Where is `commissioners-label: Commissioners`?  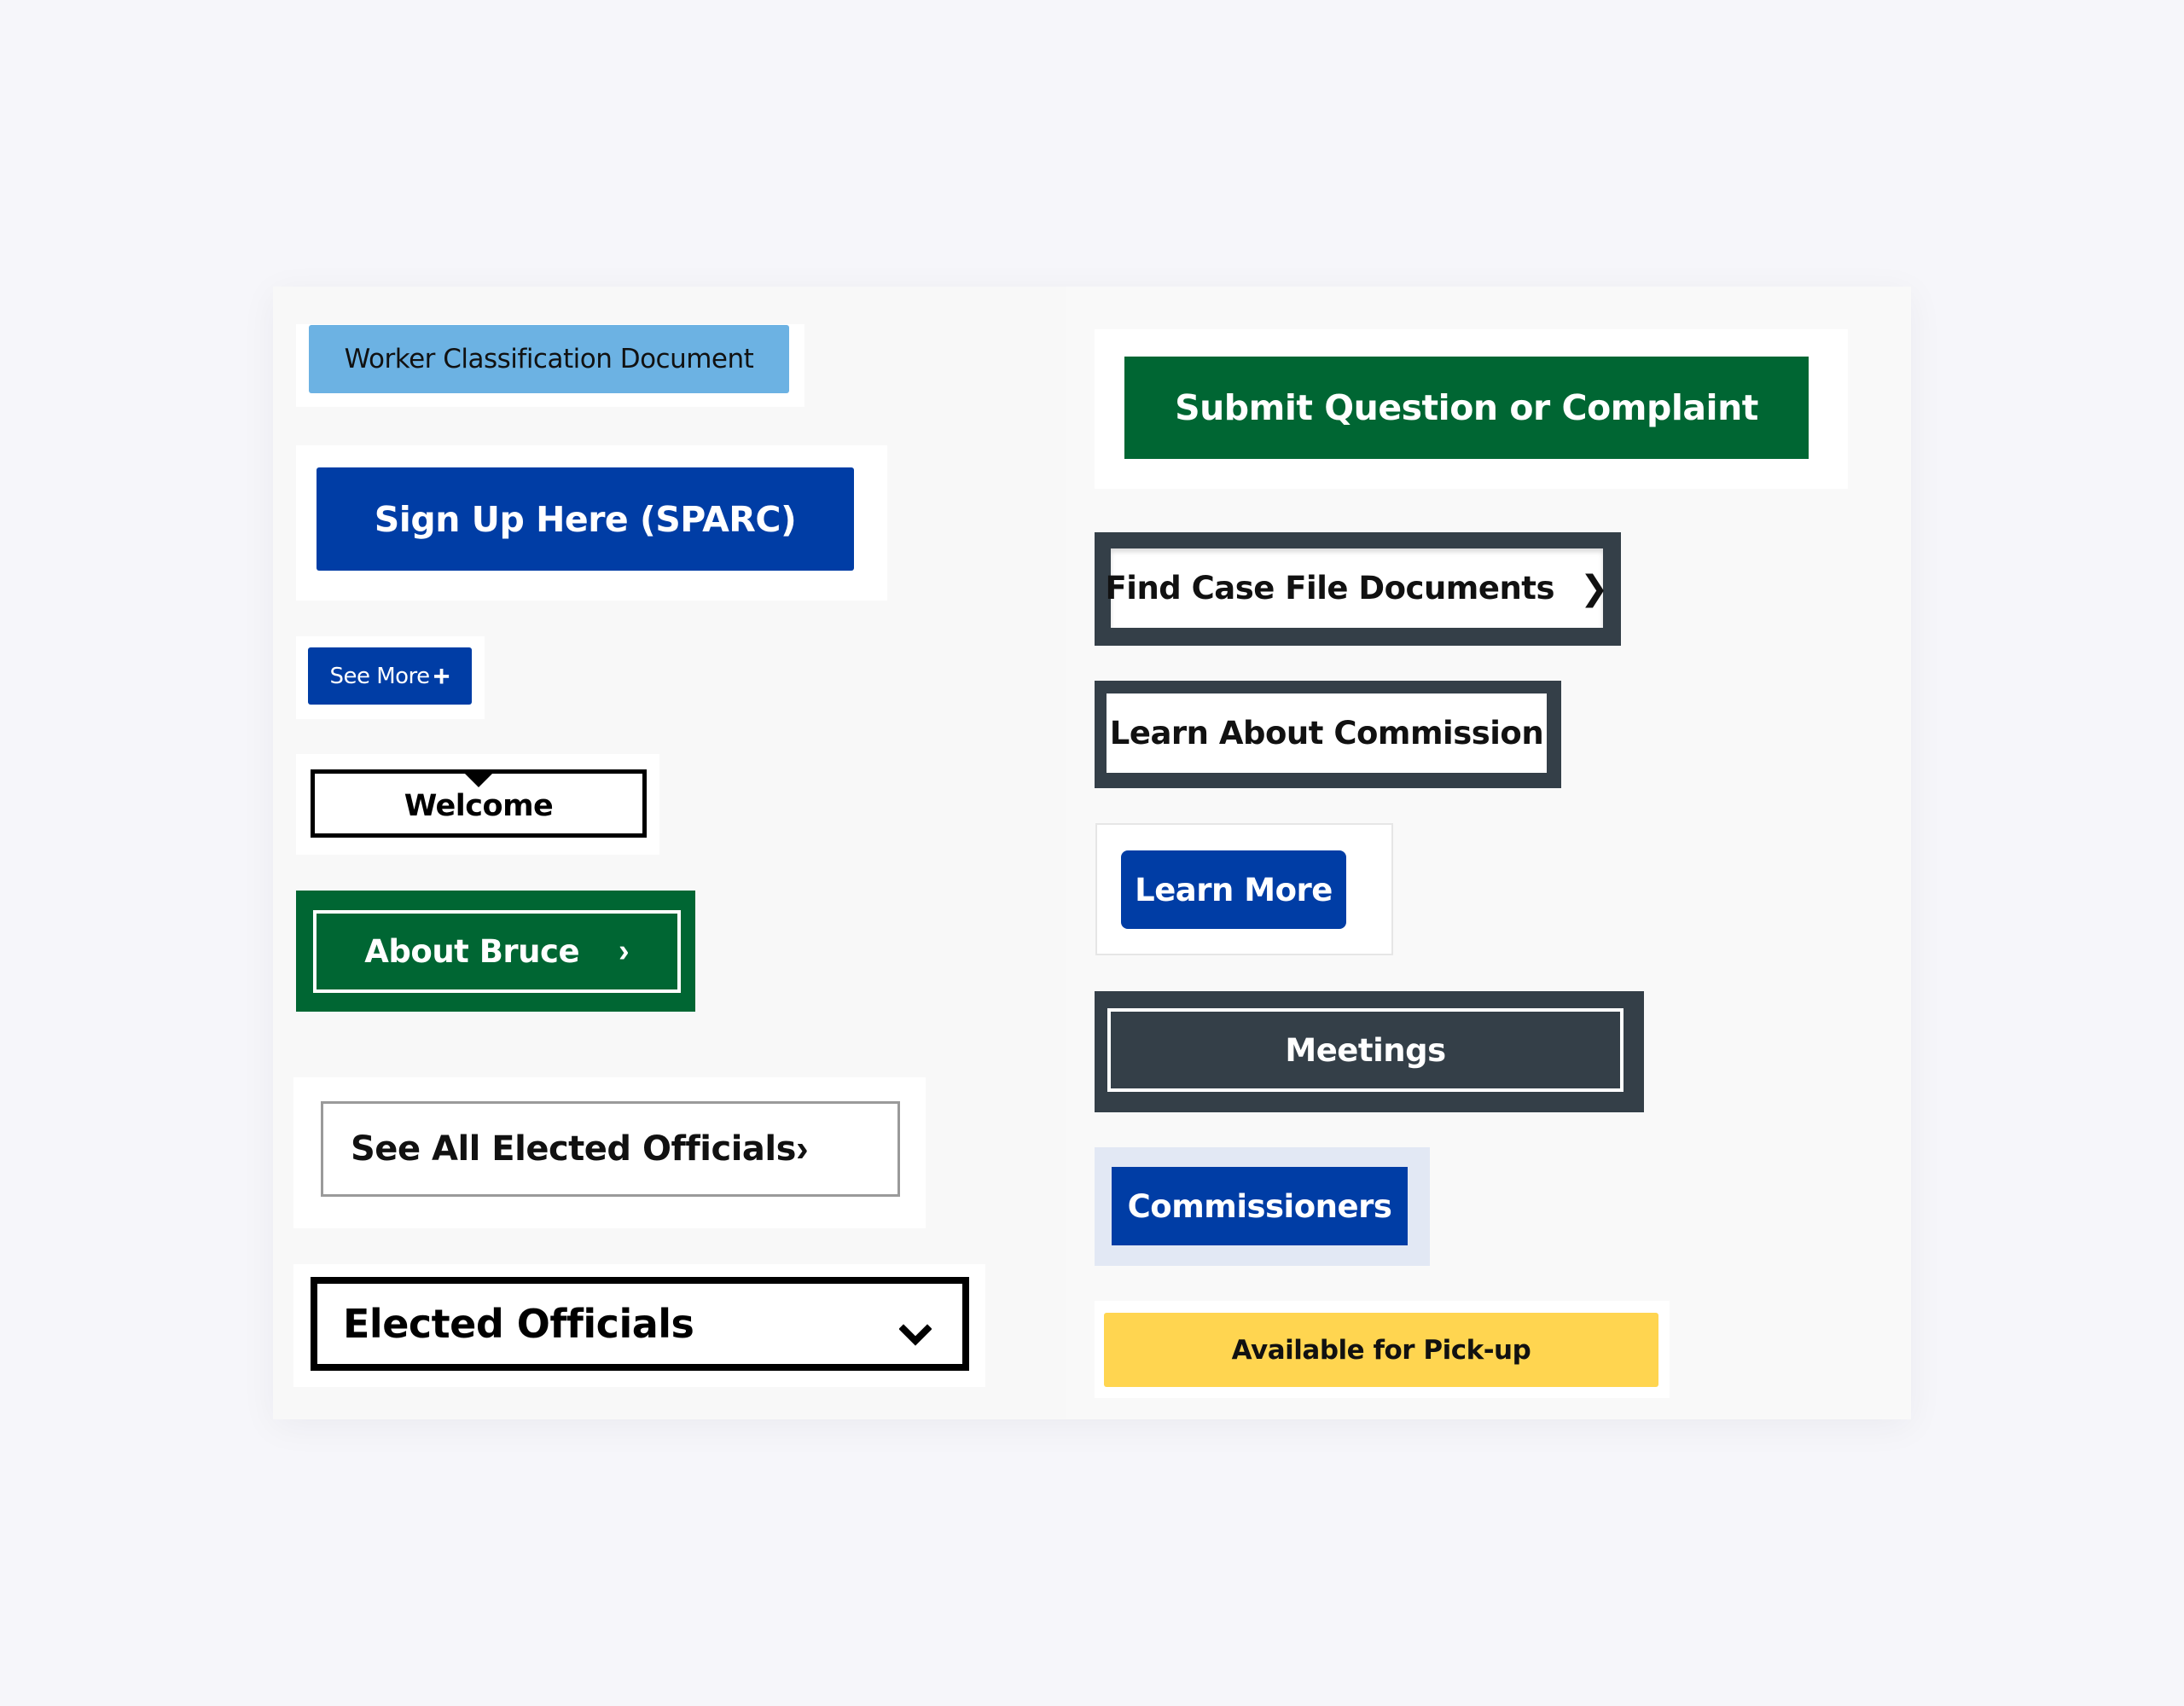 commissioners-label: Commissioners is located at coordinates (1260, 1206).